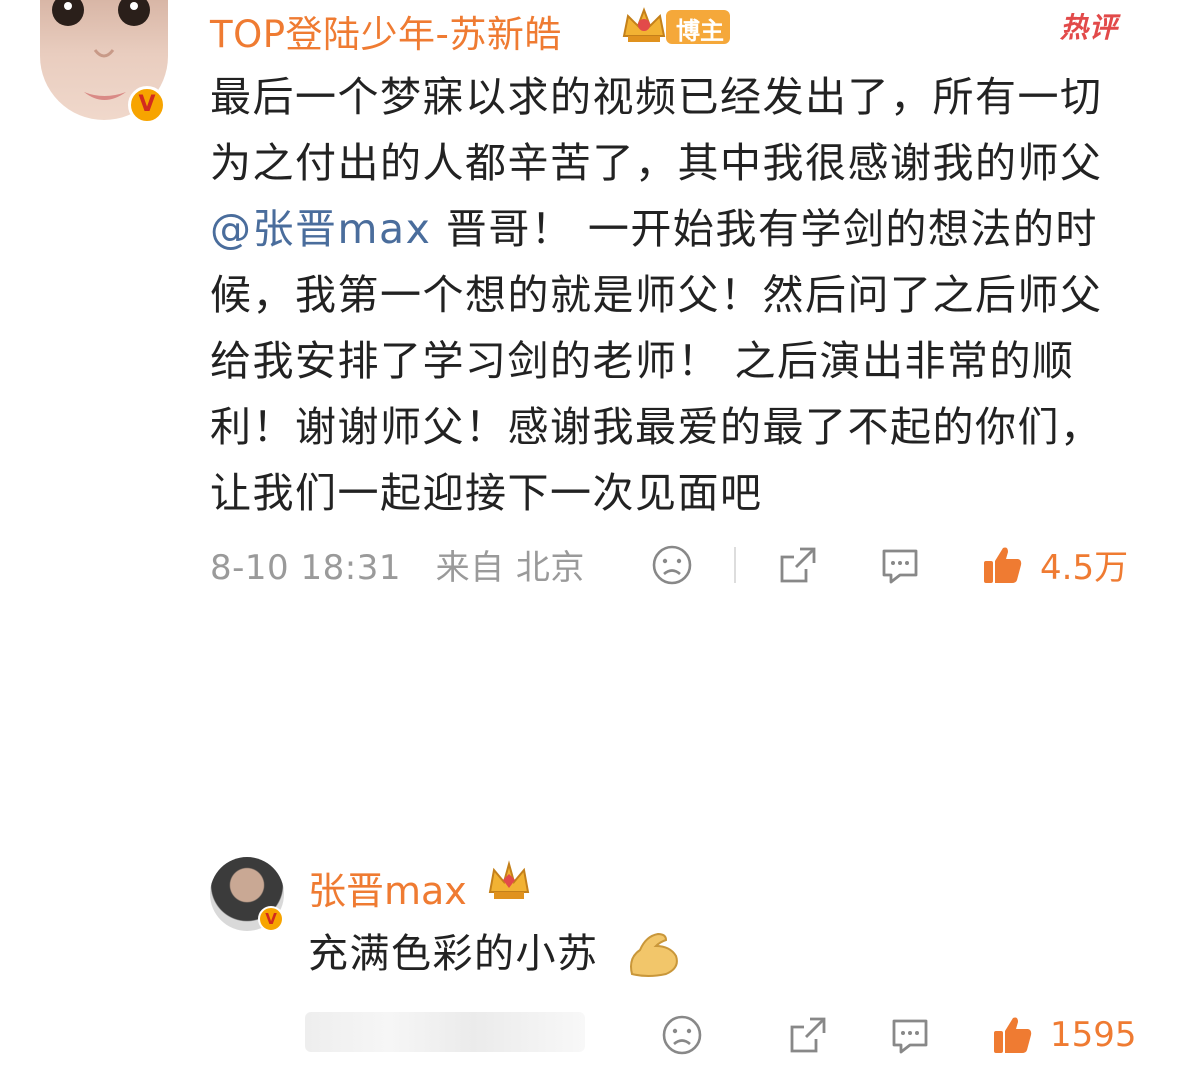  Describe the element at coordinates (271, 919) in the screenshot. I see `reply-verified-badge-icon: V` at that location.